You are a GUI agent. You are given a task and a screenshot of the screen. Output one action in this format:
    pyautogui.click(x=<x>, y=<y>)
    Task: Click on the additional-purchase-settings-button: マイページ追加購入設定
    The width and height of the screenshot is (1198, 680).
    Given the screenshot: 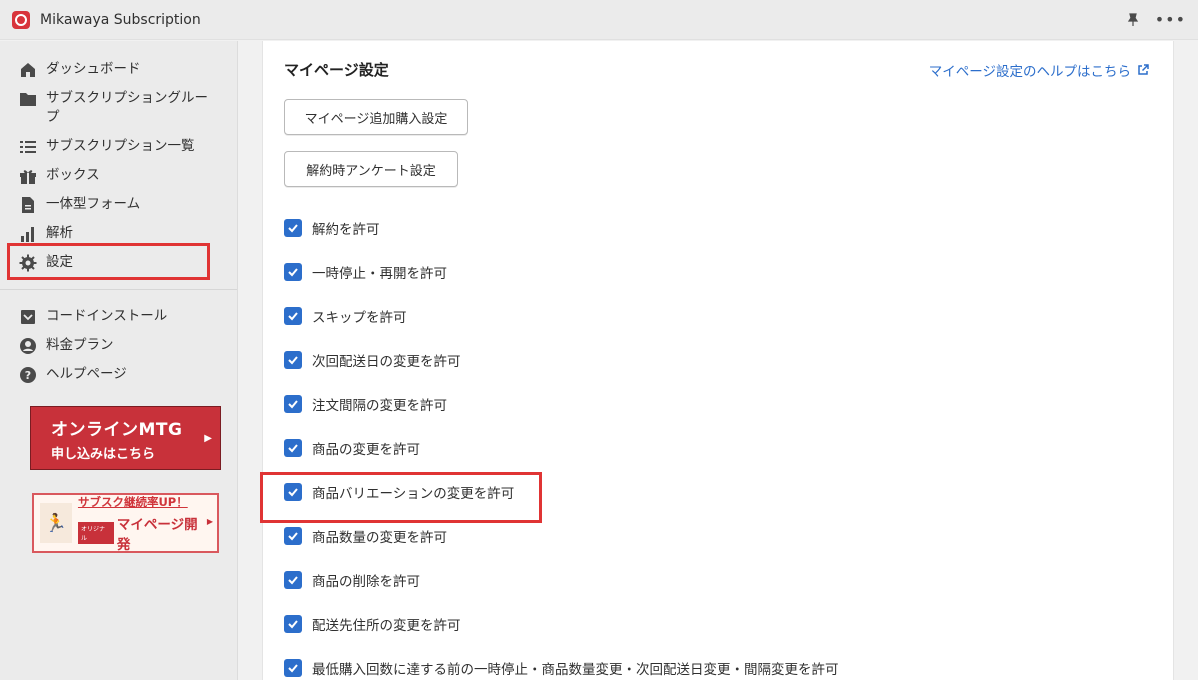 What is the action you would take?
    pyautogui.click(x=376, y=117)
    